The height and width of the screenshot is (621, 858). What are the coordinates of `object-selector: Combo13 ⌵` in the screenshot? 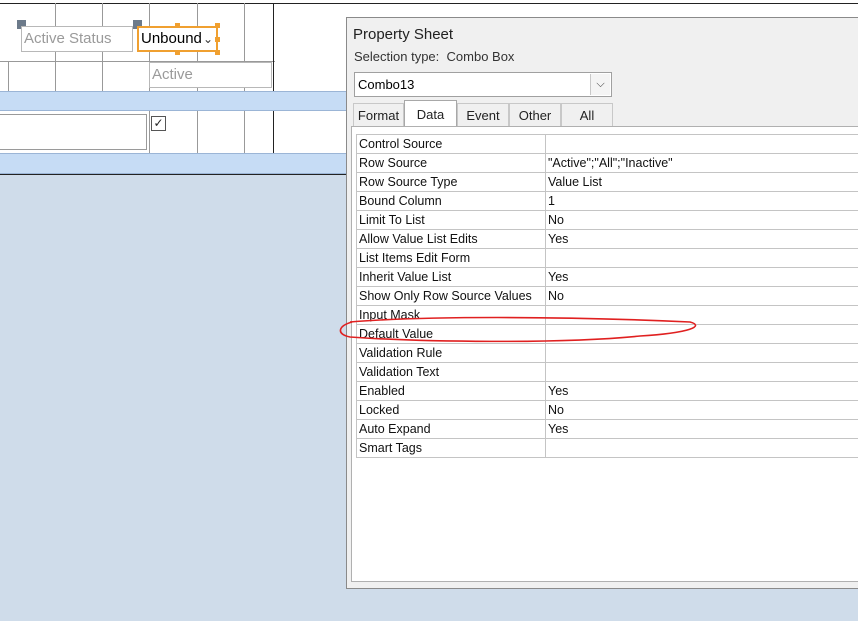 It's located at (483, 84).